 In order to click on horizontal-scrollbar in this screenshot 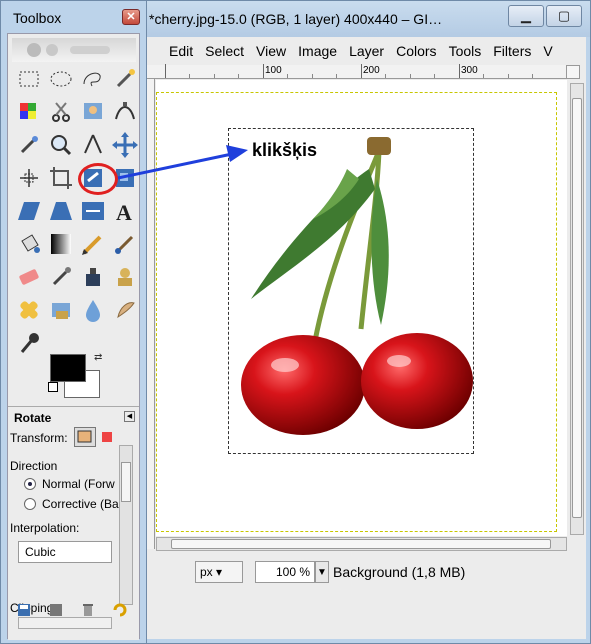, I will do `click(361, 544)`.